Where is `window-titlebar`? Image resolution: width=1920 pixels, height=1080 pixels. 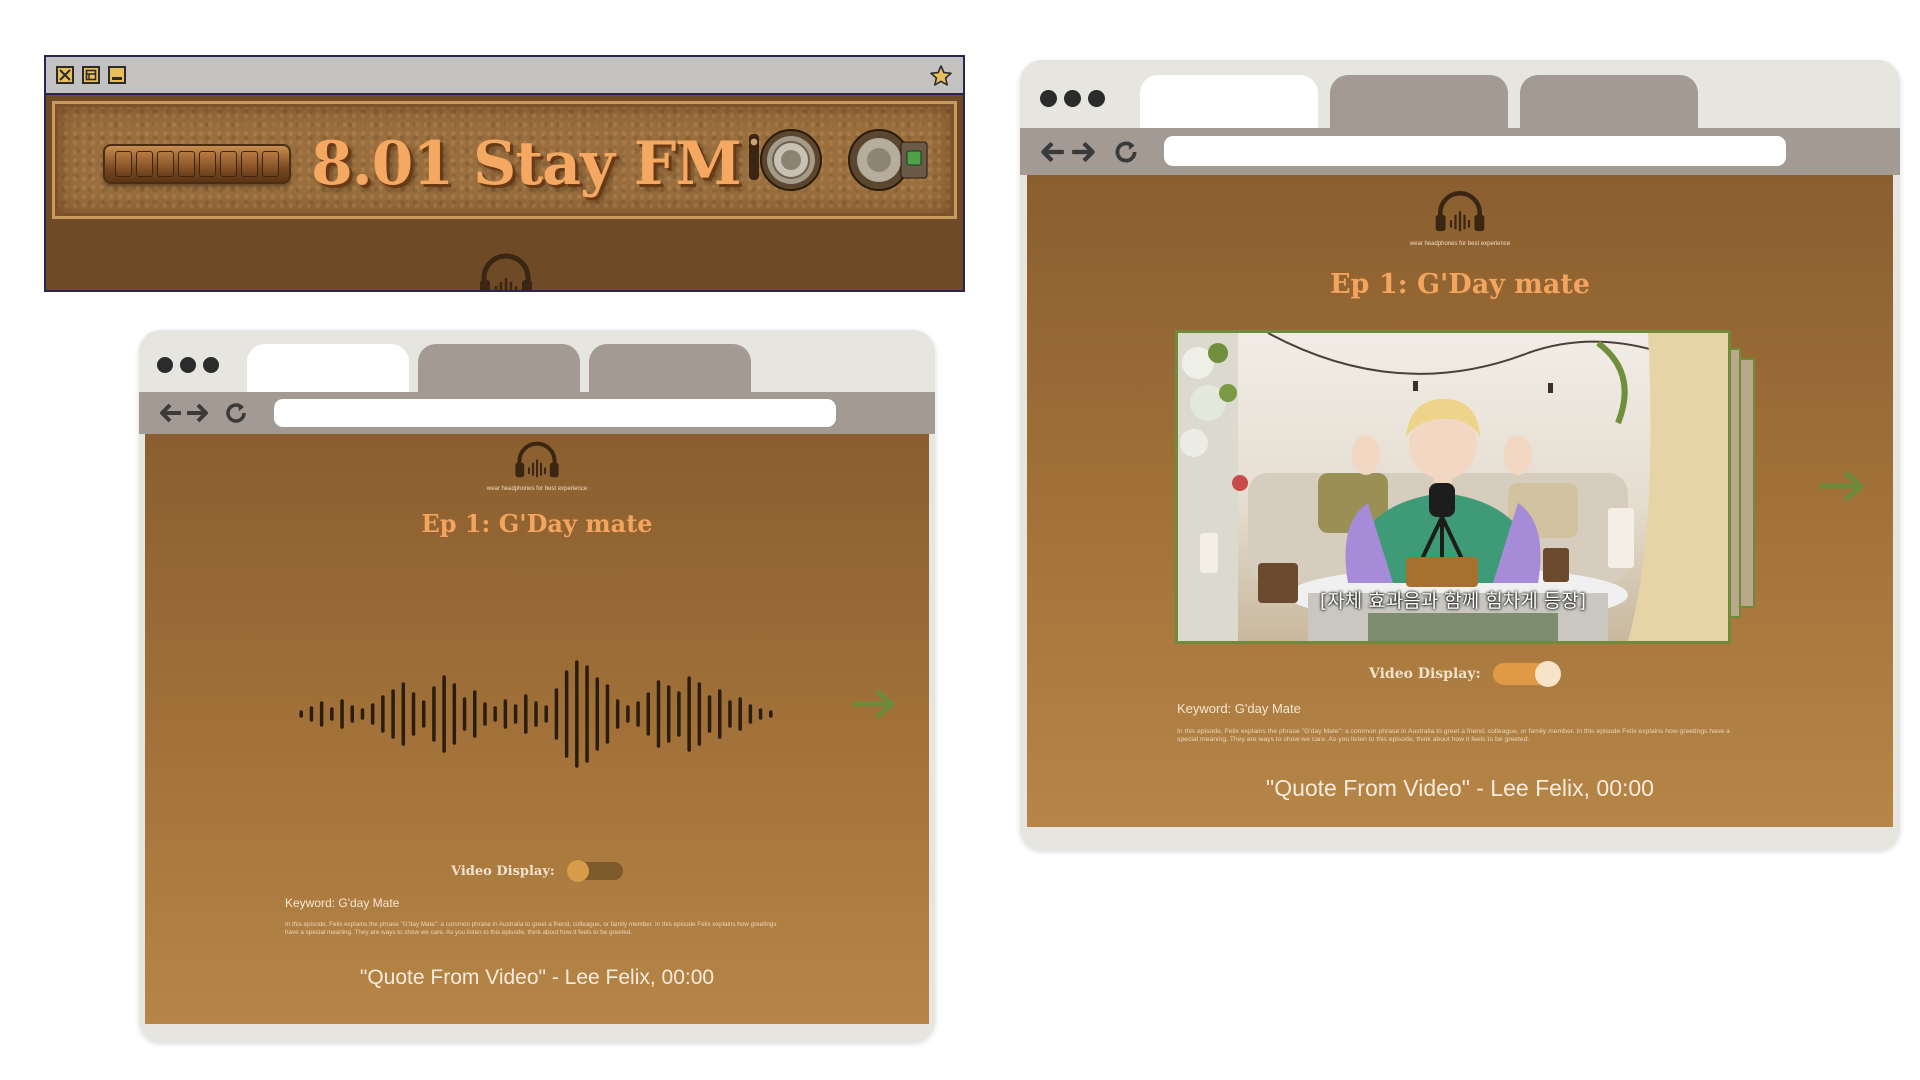 window-titlebar is located at coordinates (504, 76).